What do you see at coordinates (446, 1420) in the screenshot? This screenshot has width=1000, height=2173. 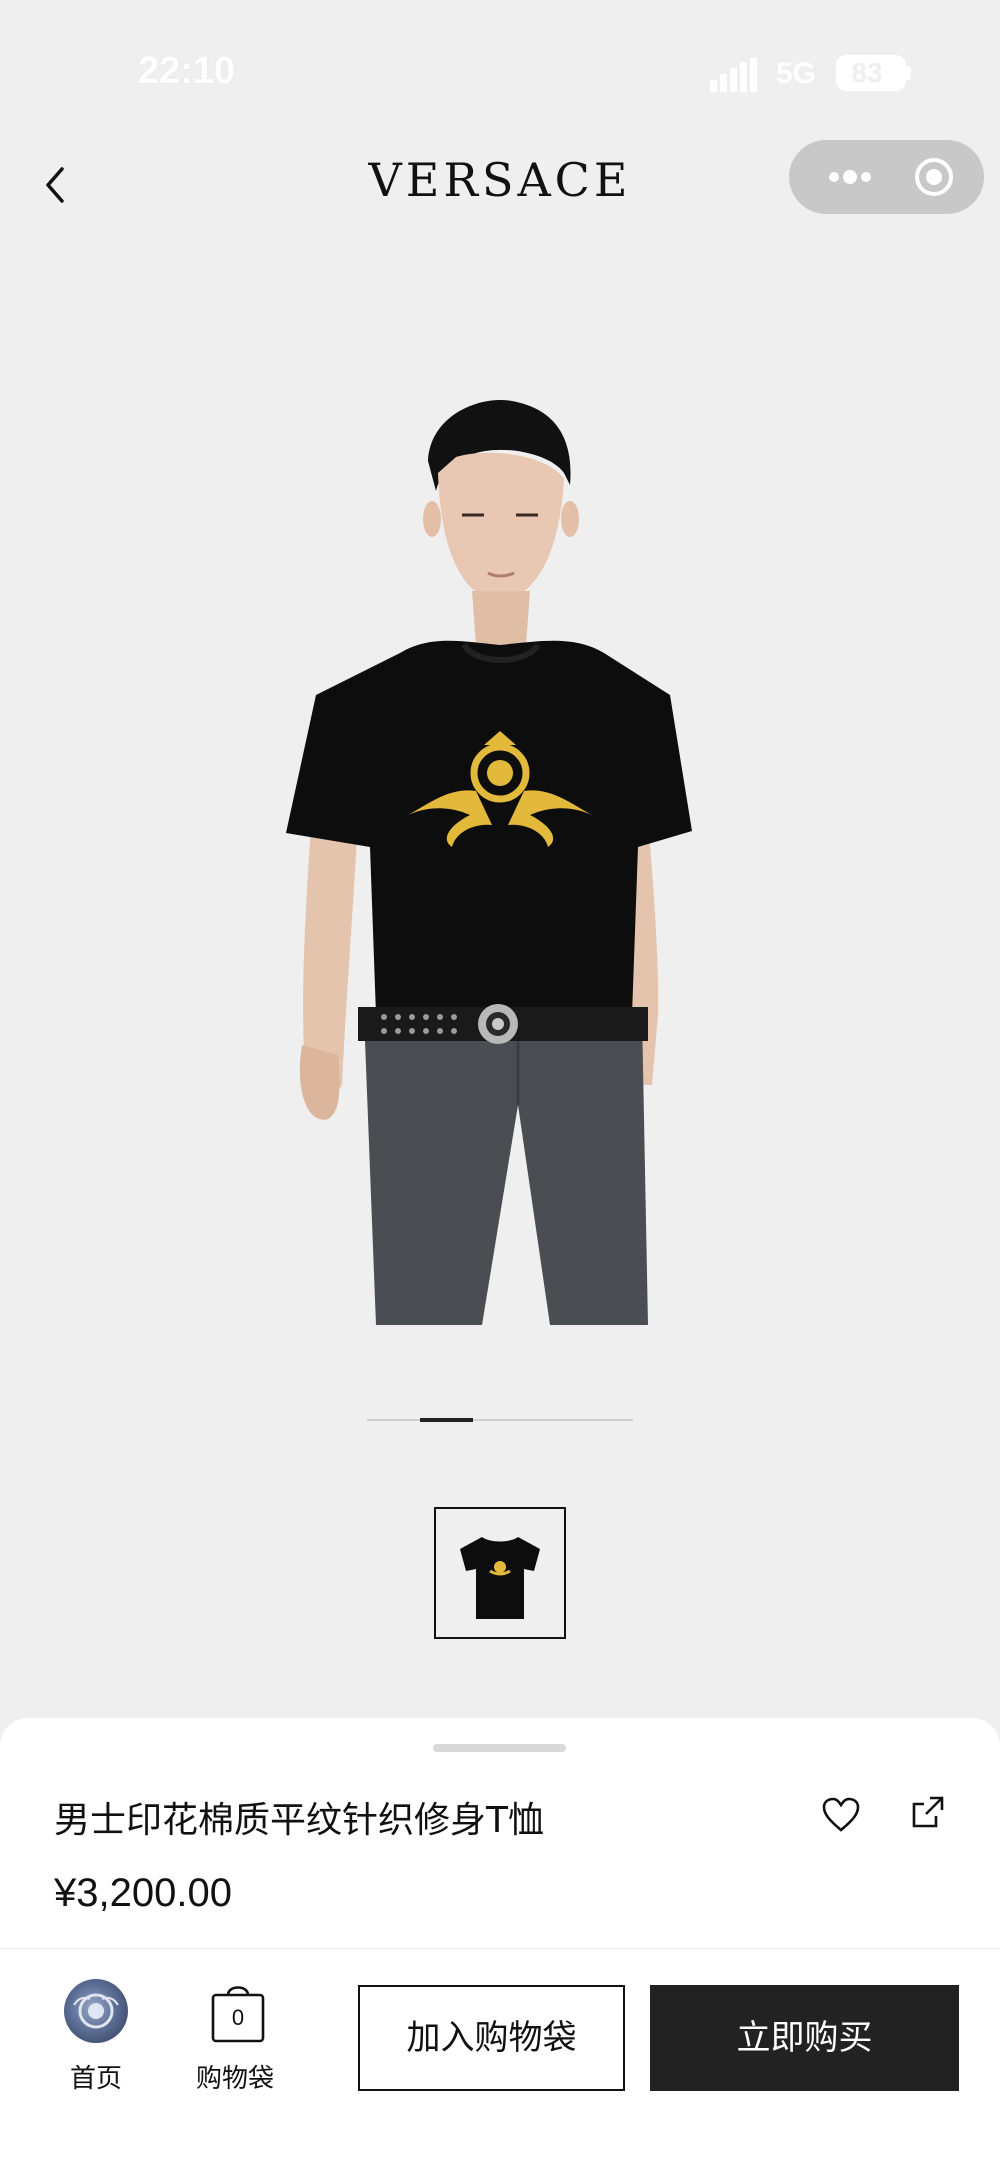 I see `carousel-indicator-active` at bounding box center [446, 1420].